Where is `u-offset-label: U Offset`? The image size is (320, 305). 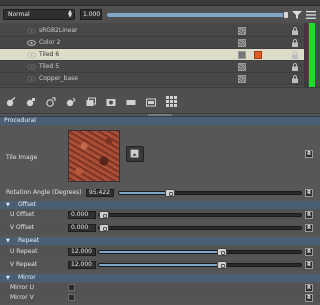
u-offset-label: U Offset is located at coordinates (22, 214).